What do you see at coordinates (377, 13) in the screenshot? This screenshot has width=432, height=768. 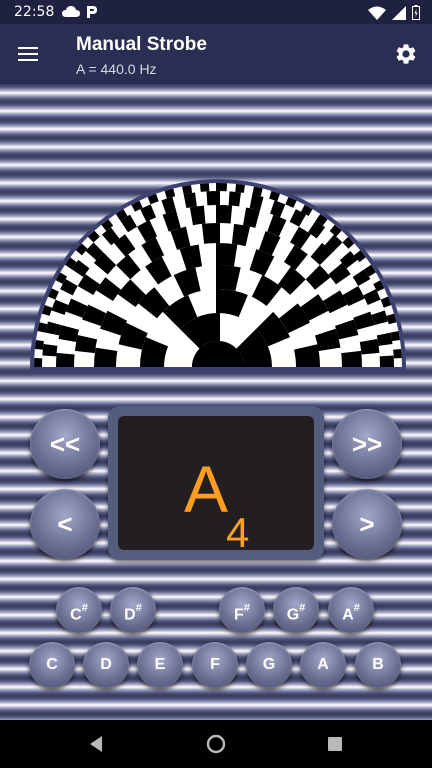 I see `wifi-icon` at bounding box center [377, 13].